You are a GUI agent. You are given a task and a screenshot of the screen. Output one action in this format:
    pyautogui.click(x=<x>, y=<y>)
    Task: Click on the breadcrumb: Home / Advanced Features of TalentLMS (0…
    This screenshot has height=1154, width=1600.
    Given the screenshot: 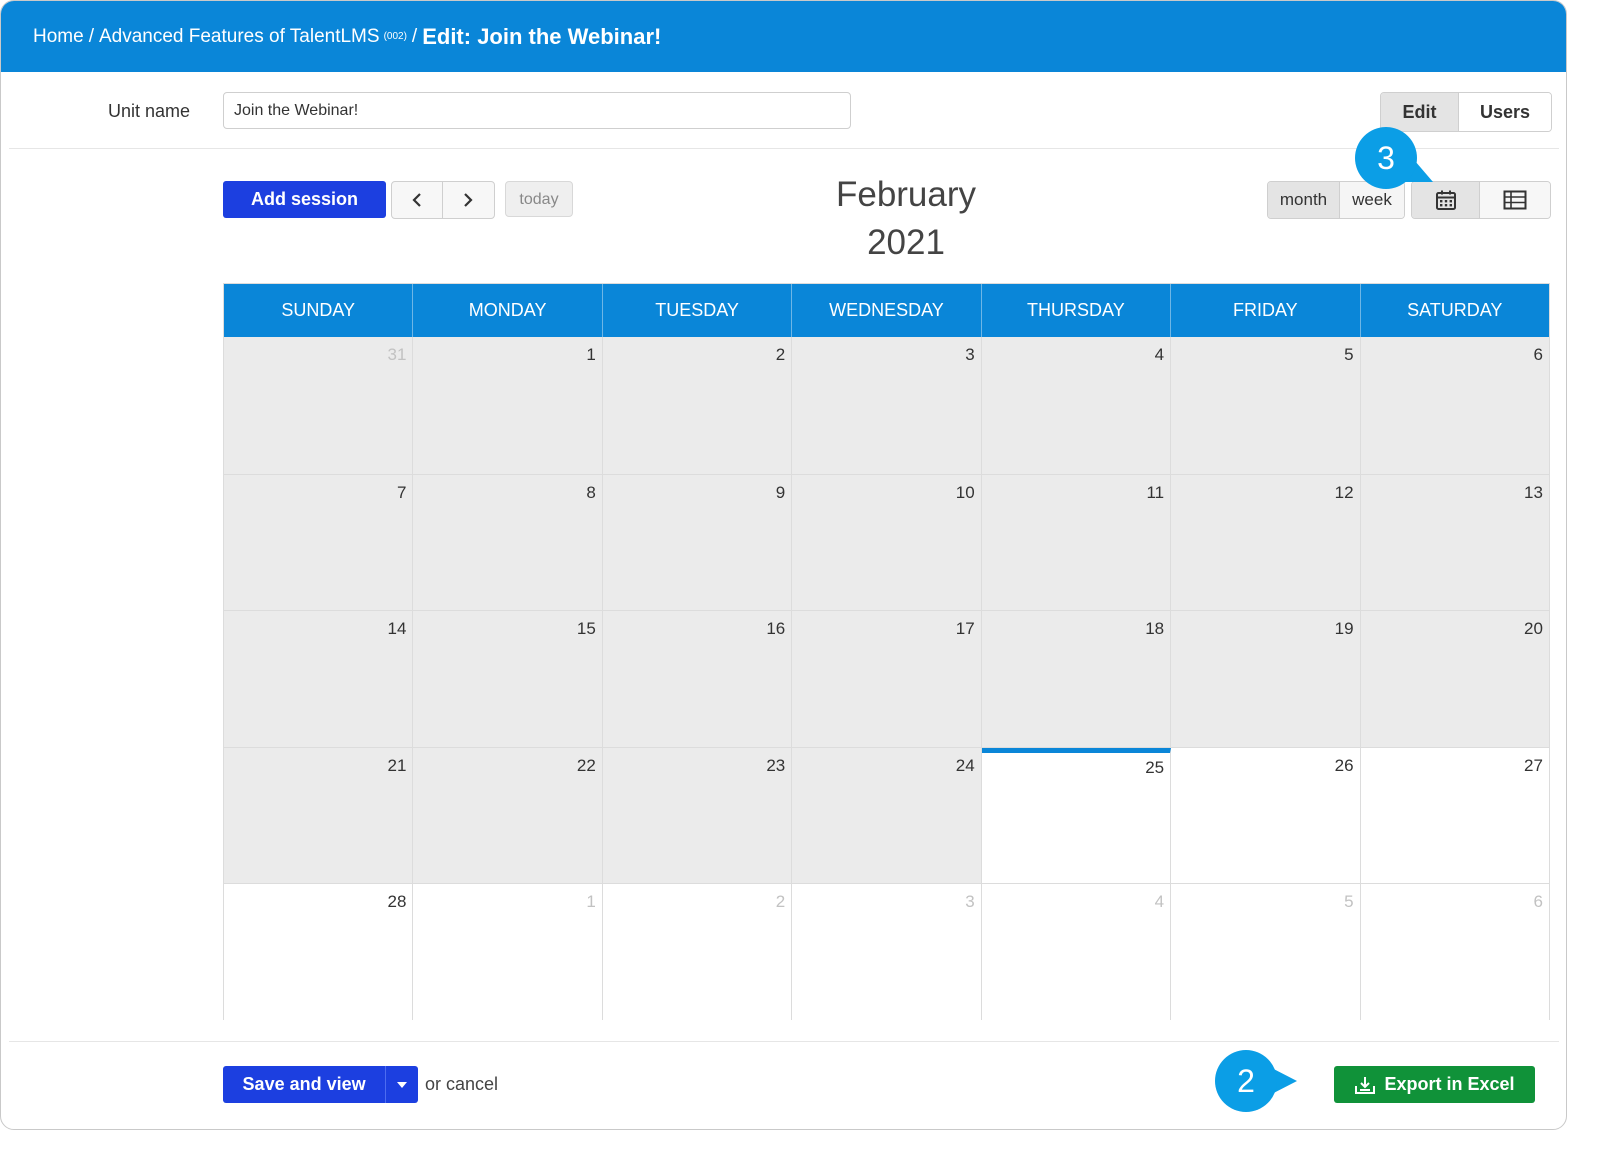 What is the action you would take?
    pyautogui.click(x=783, y=36)
    